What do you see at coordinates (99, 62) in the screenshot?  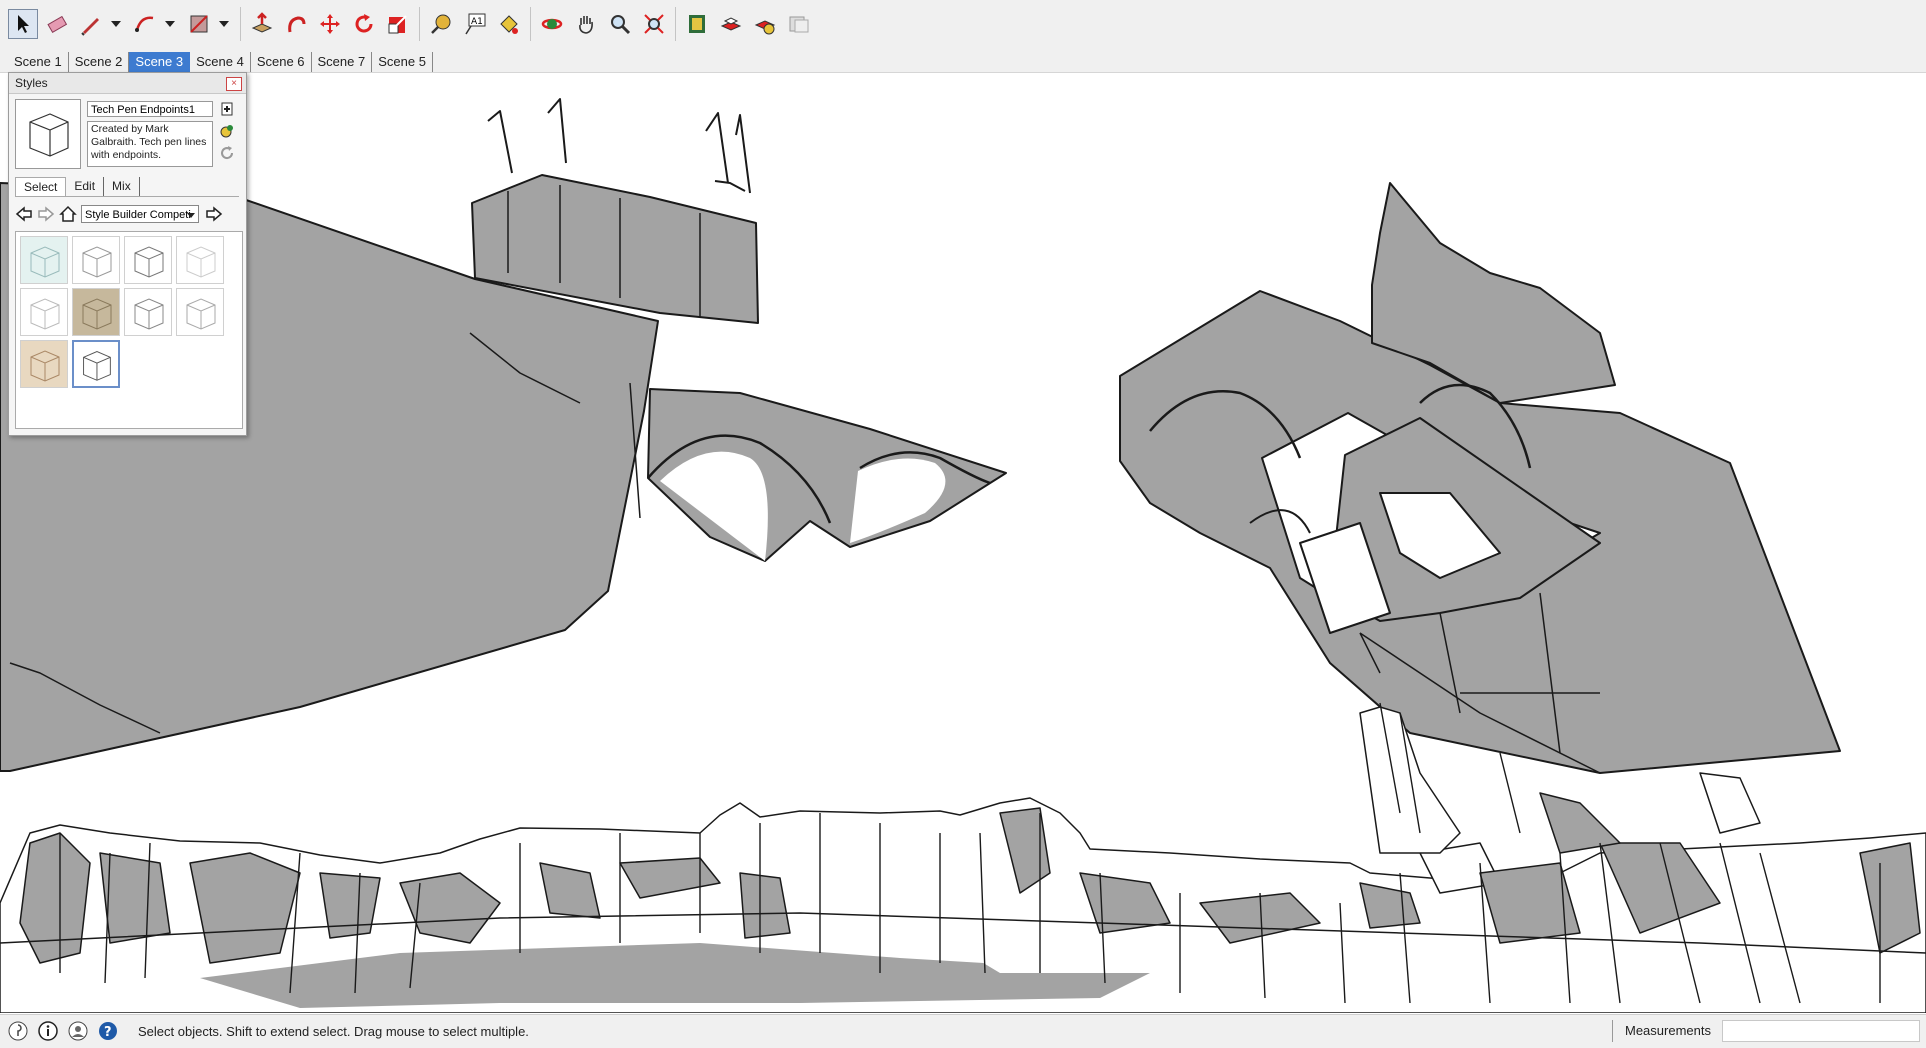 I see `tab-scene-2: Scene 2` at bounding box center [99, 62].